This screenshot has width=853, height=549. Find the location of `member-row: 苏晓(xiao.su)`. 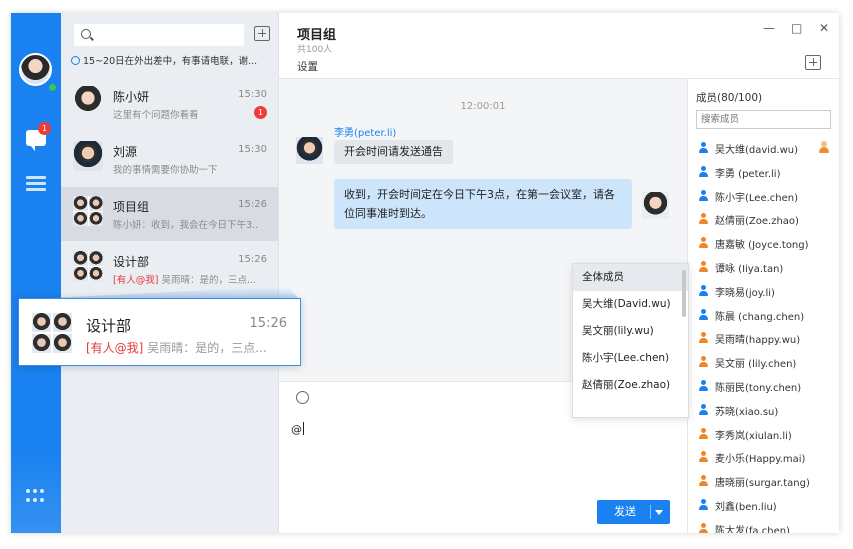

member-row: 苏晓(xiao.su) is located at coordinates (766, 411).